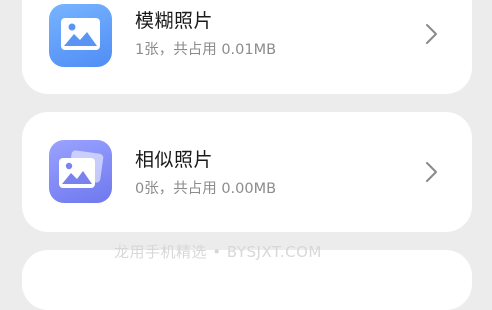  What do you see at coordinates (174, 160) in the screenshot?
I see `similar-photos-title: 相似照片` at bounding box center [174, 160].